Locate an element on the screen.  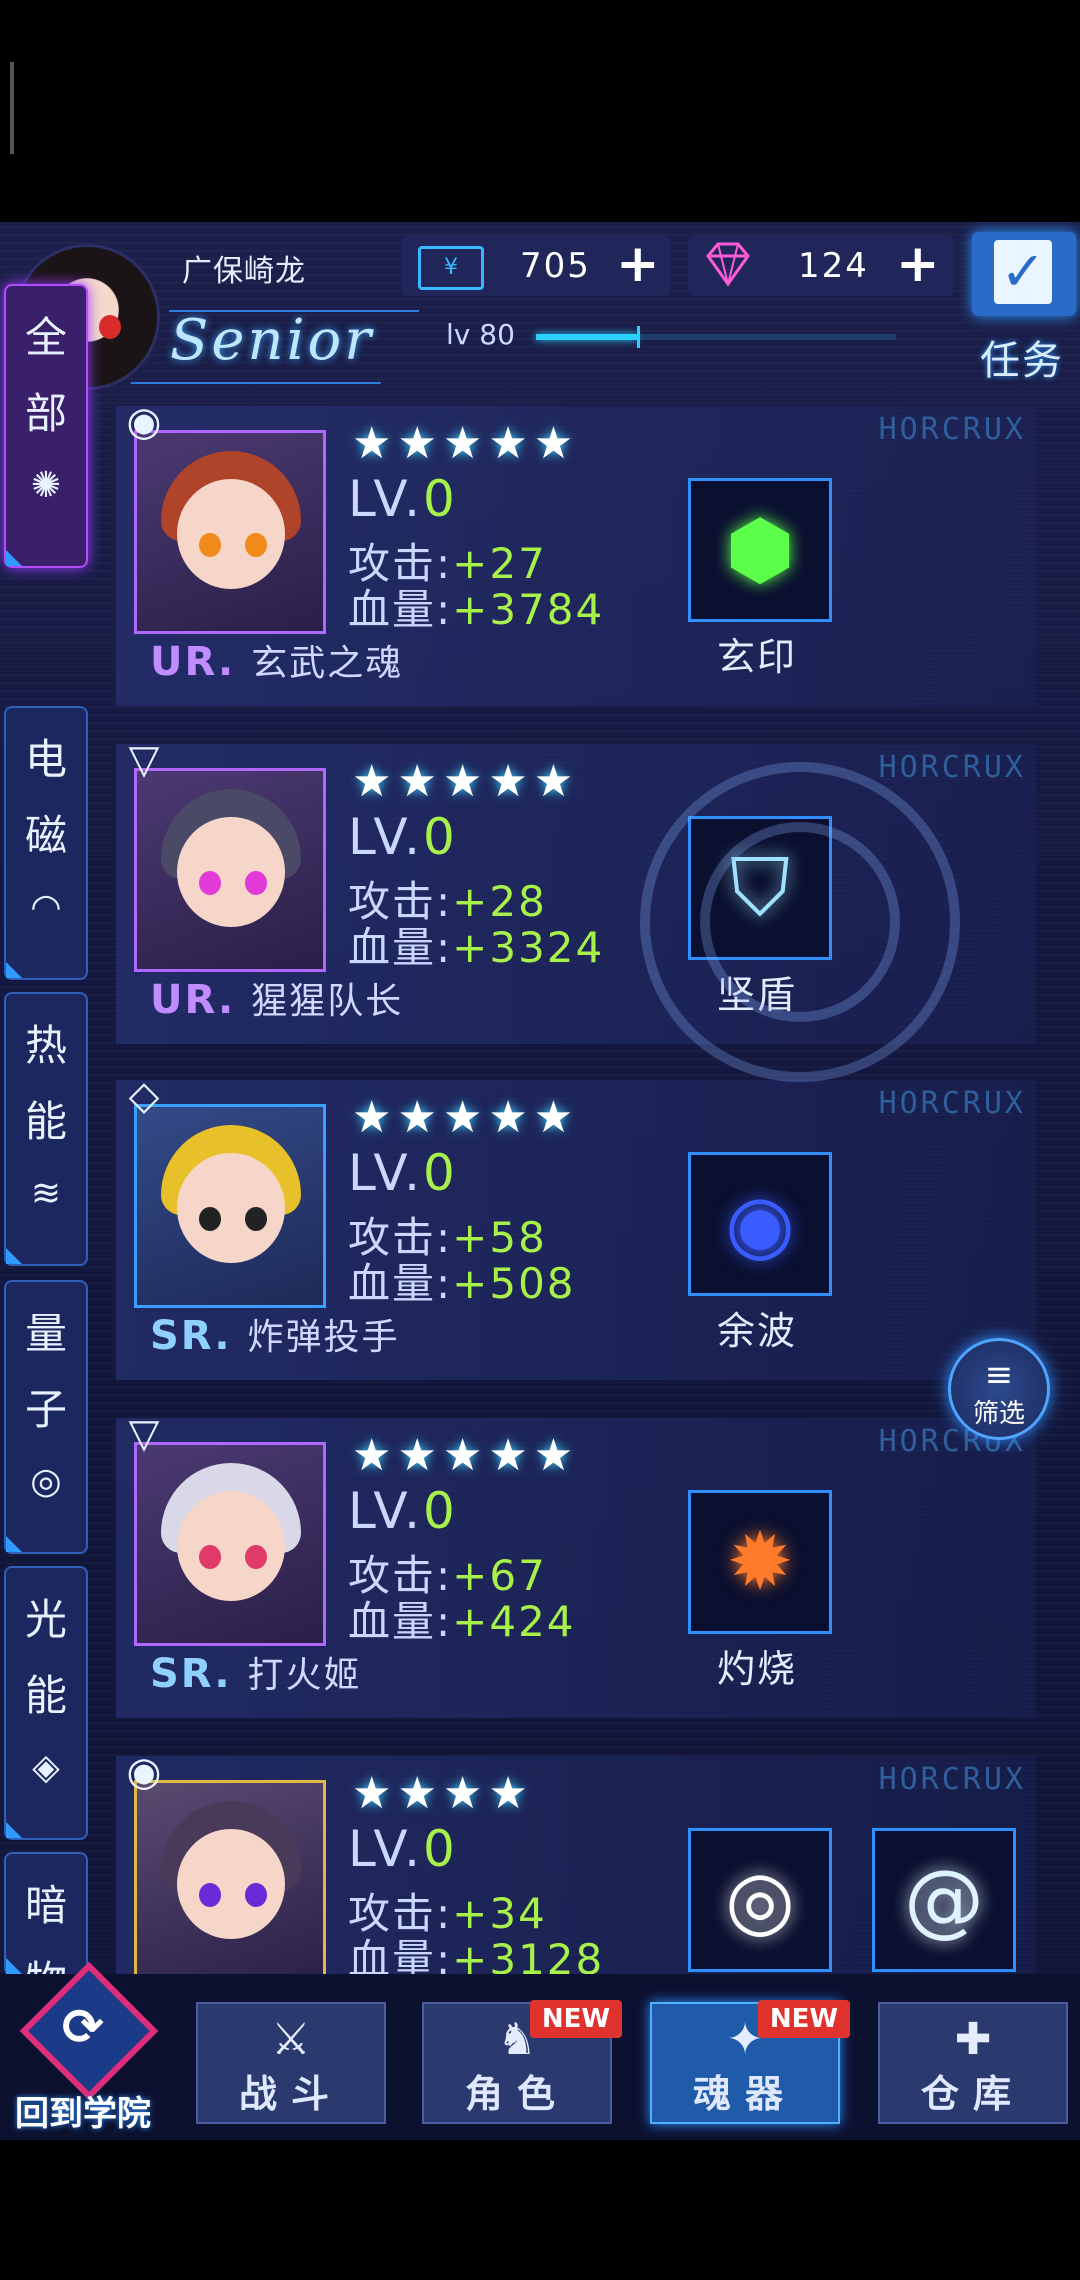
unit-name: SR. 打火姬 is located at coordinates (256, 1672).